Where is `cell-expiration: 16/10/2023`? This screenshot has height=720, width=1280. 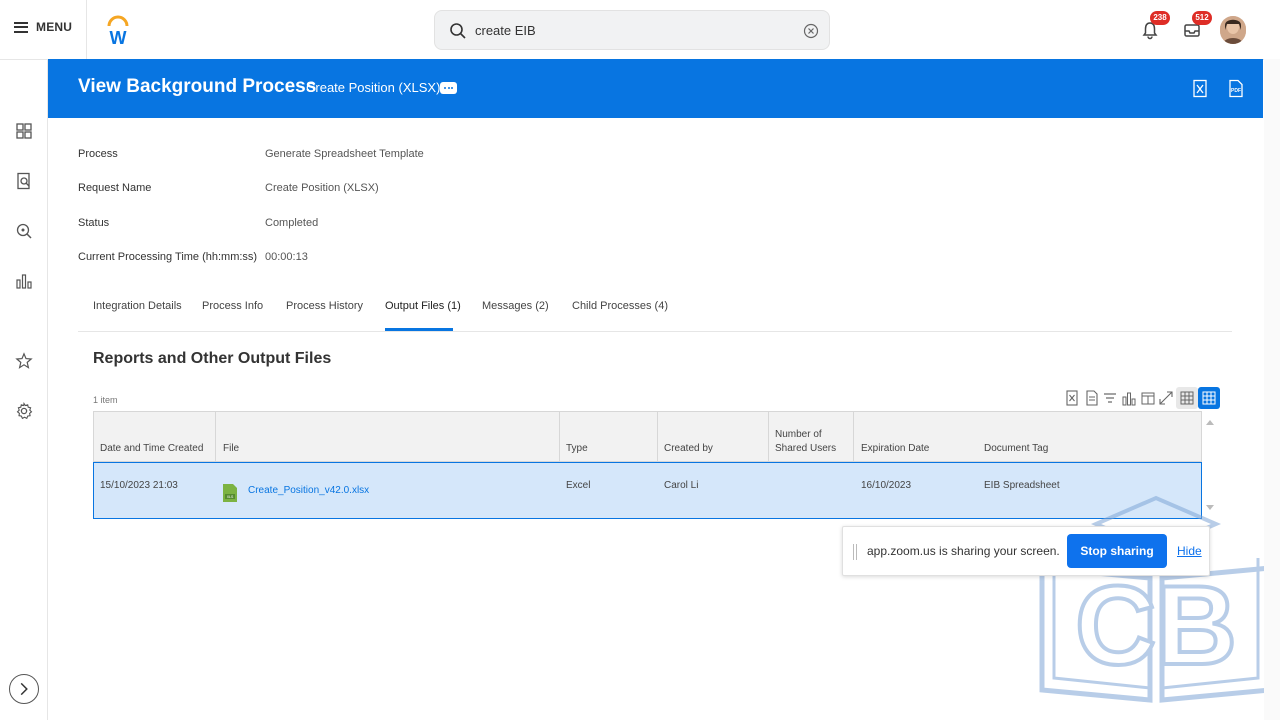 cell-expiration: 16/10/2023 is located at coordinates (886, 485).